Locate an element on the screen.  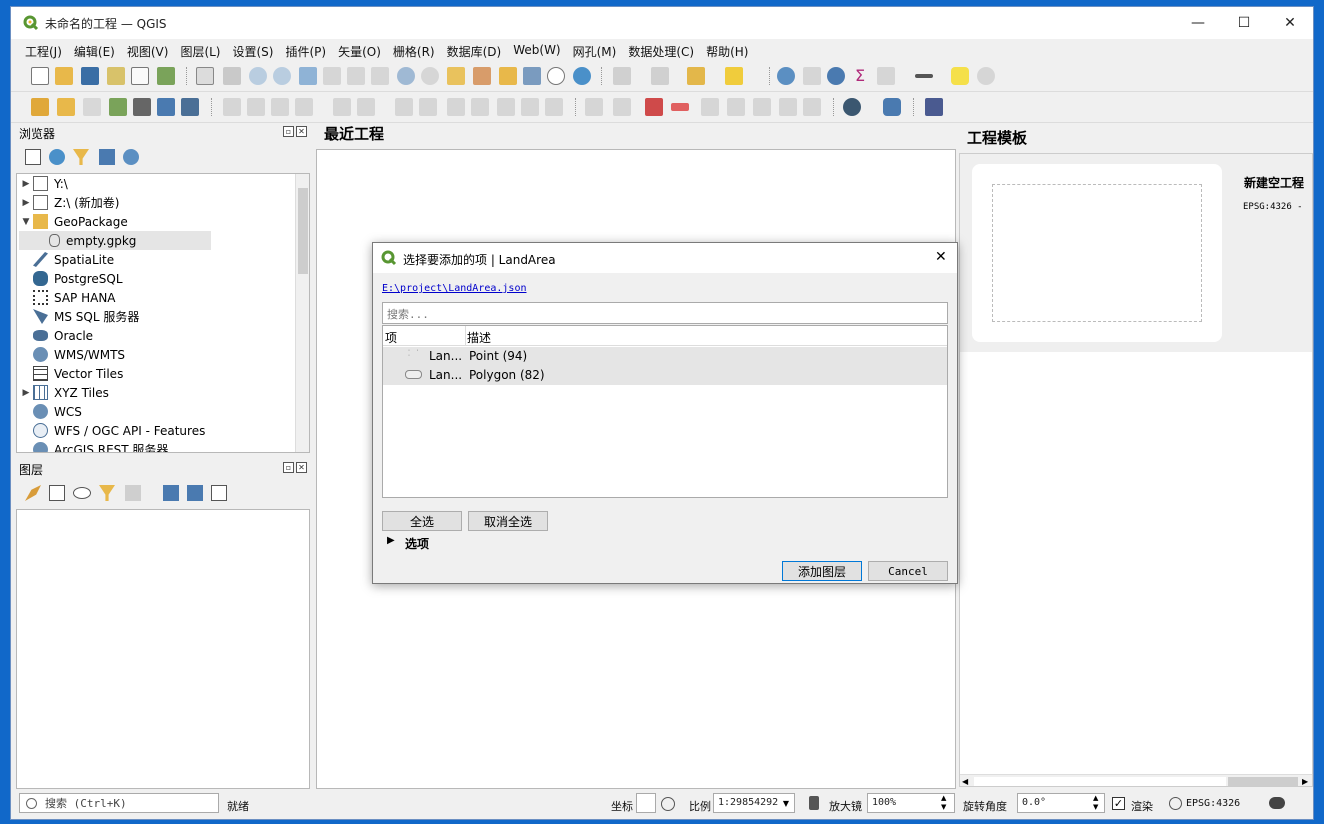
tree-item-geopackage: ▼ GeoPackage is located at coordinates (73, 221).